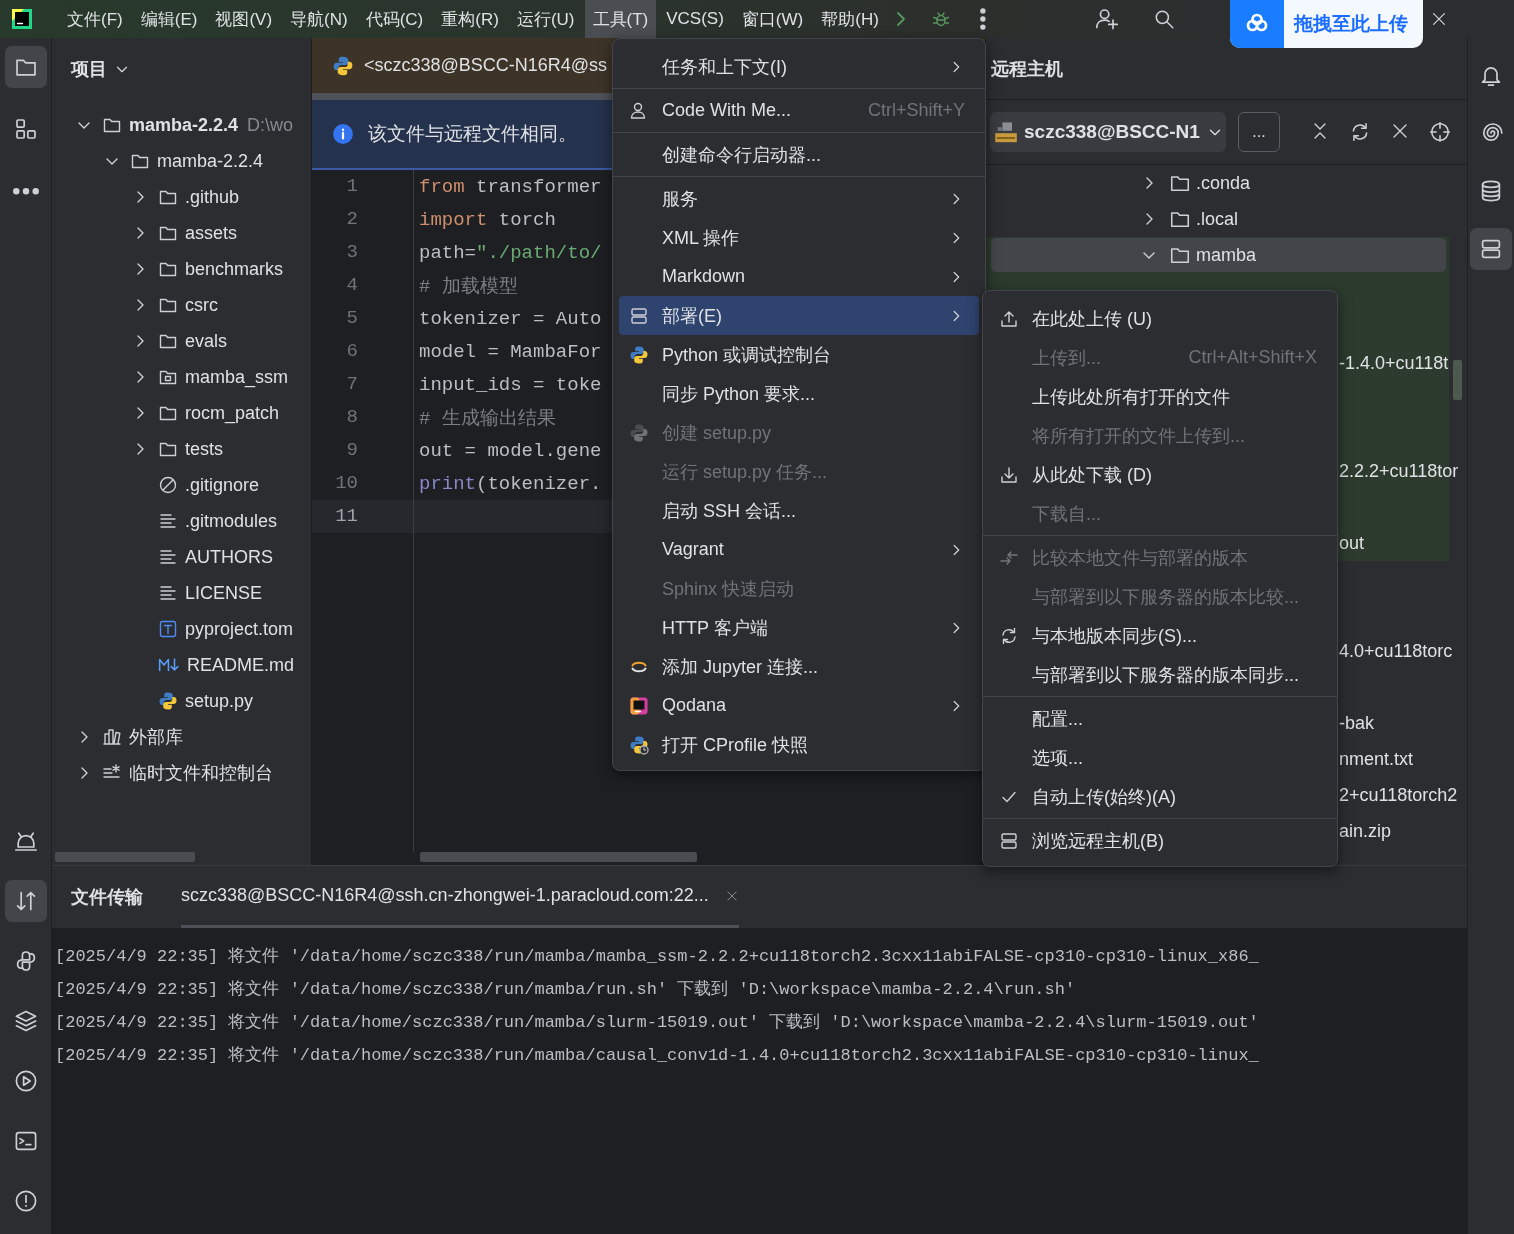  Describe the element at coordinates (799, 66) in the screenshot. I see `menu-item: 任务和上下文(I)` at that location.